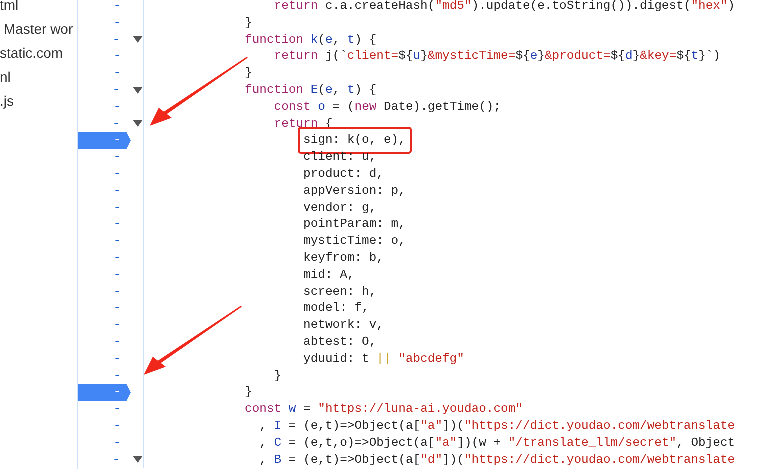 The height and width of the screenshot is (469, 776). I want to click on code-line: model: f,, so click(337, 308).